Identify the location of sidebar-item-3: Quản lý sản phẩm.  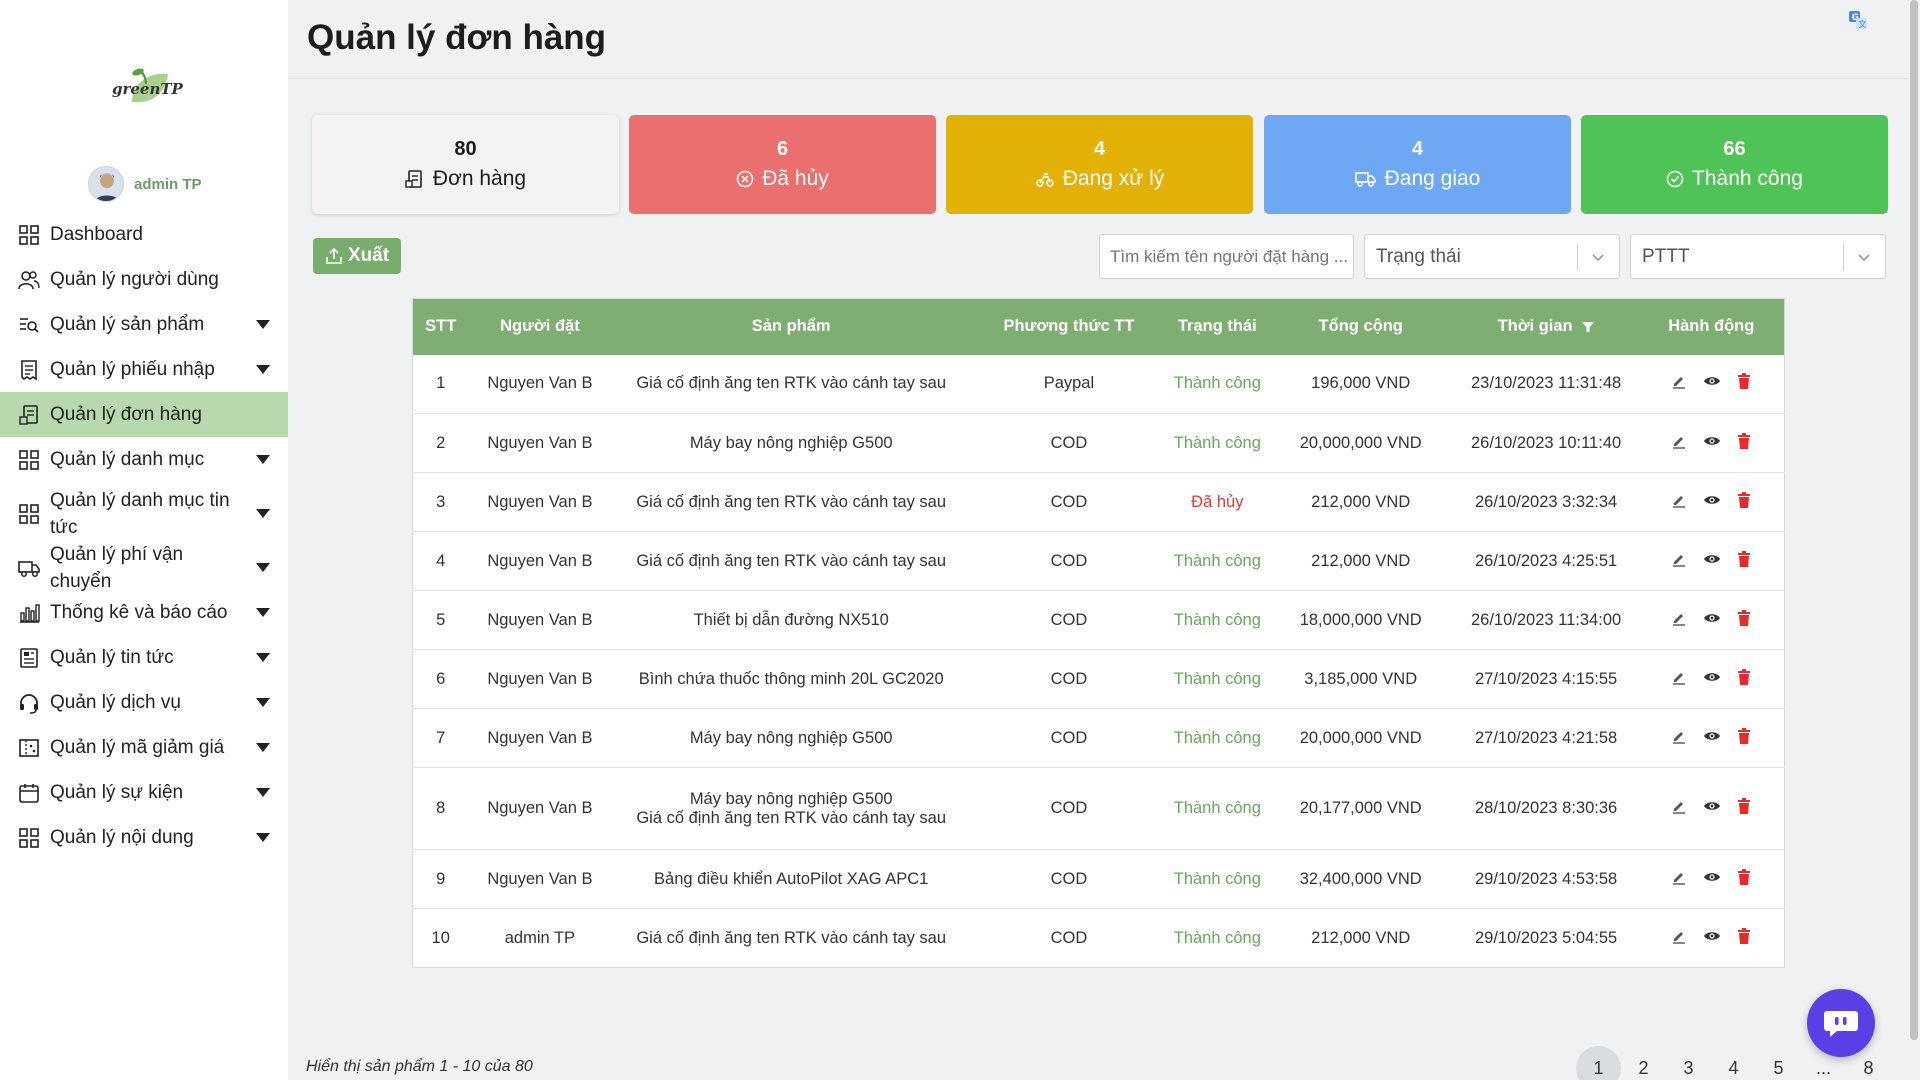
(144, 324).